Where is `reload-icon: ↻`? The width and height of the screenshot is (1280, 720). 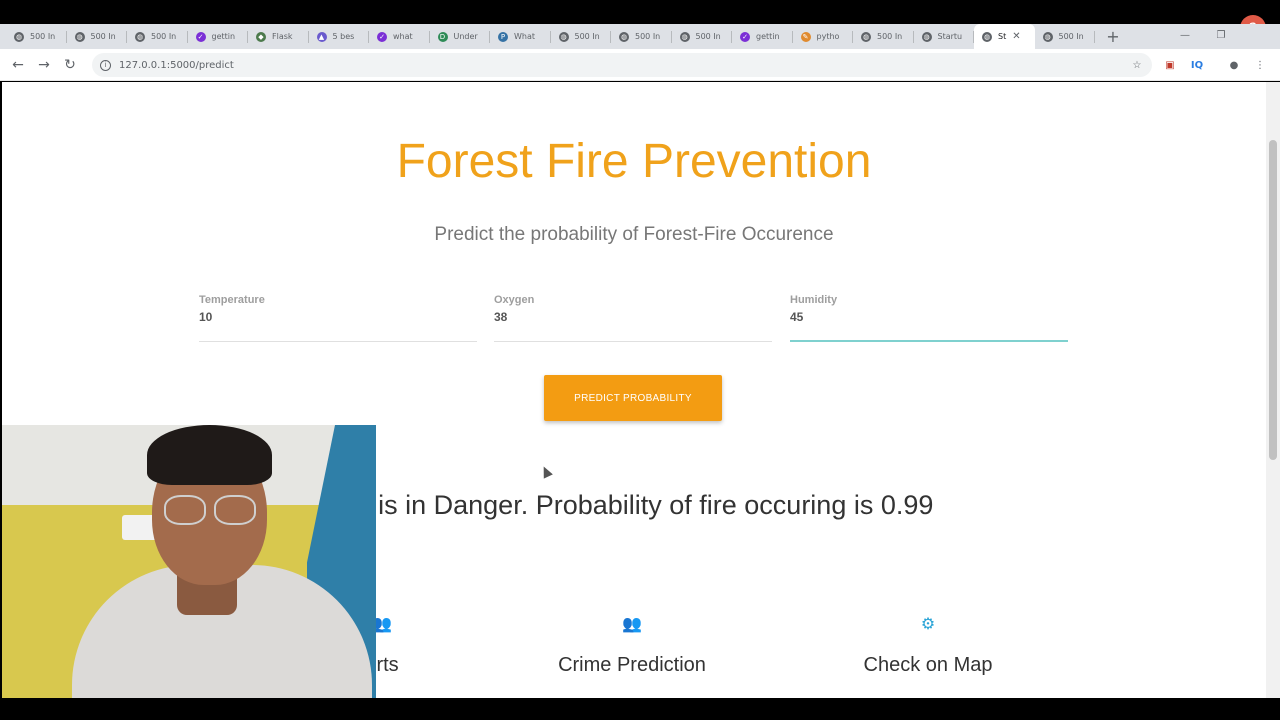
reload-icon: ↻ is located at coordinates (70, 65).